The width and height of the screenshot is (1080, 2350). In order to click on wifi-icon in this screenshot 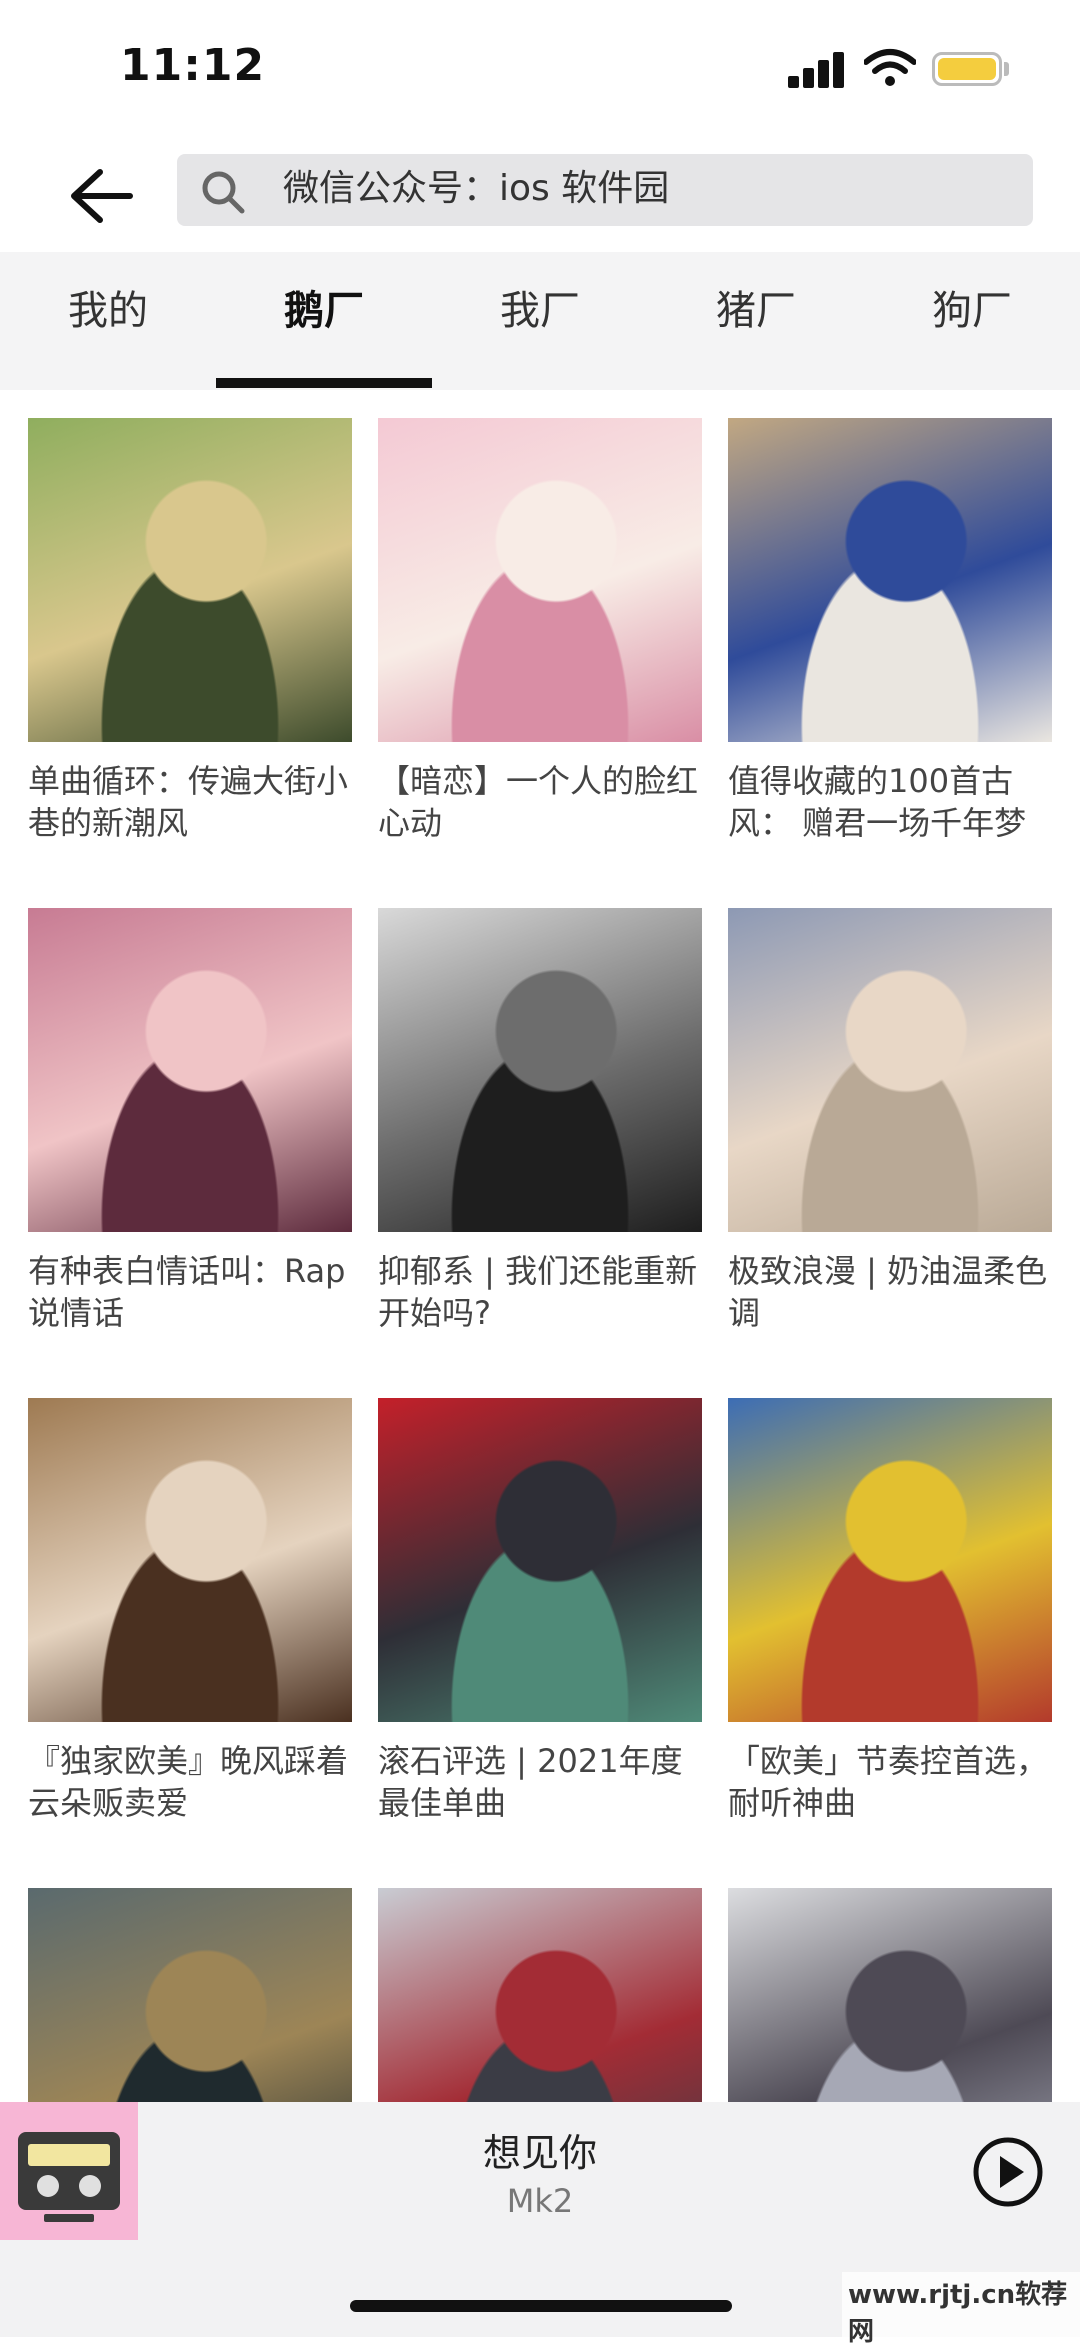, I will do `click(890, 67)`.